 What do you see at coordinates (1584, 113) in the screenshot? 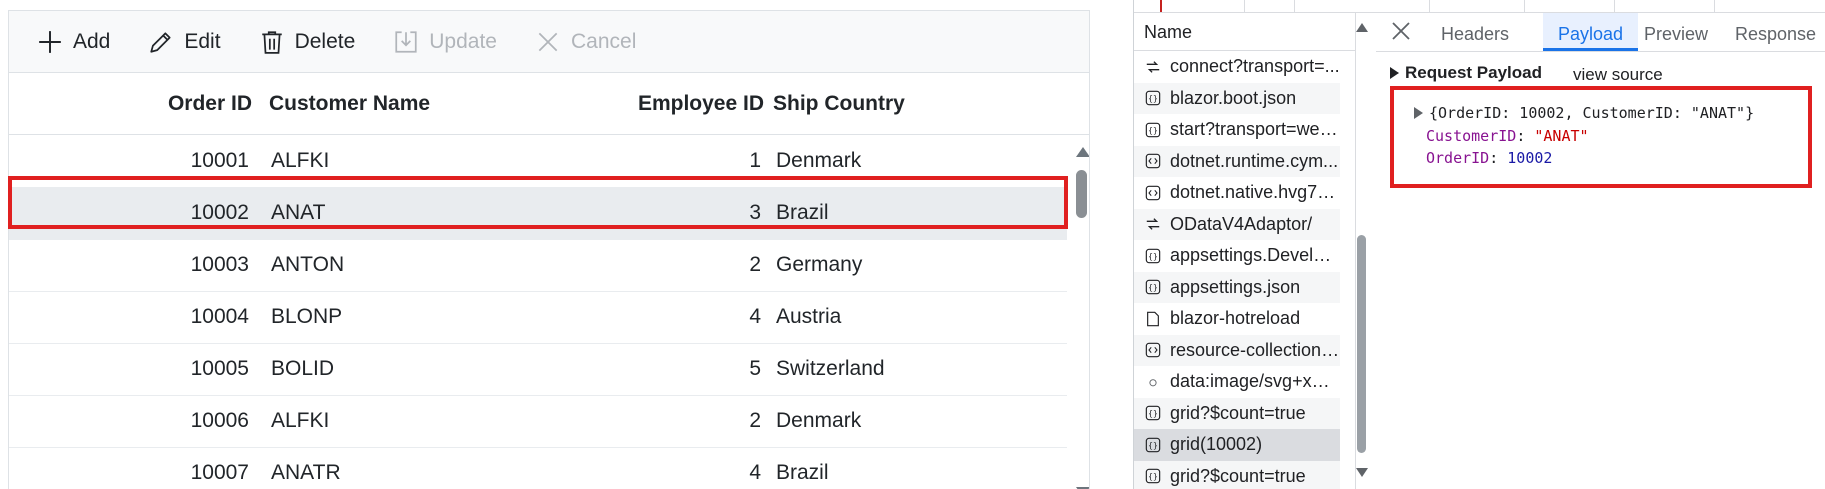
I see `payload-object-toggle: {OrderID: 10002, CustomerID: "ANAT"}` at bounding box center [1584, 113].